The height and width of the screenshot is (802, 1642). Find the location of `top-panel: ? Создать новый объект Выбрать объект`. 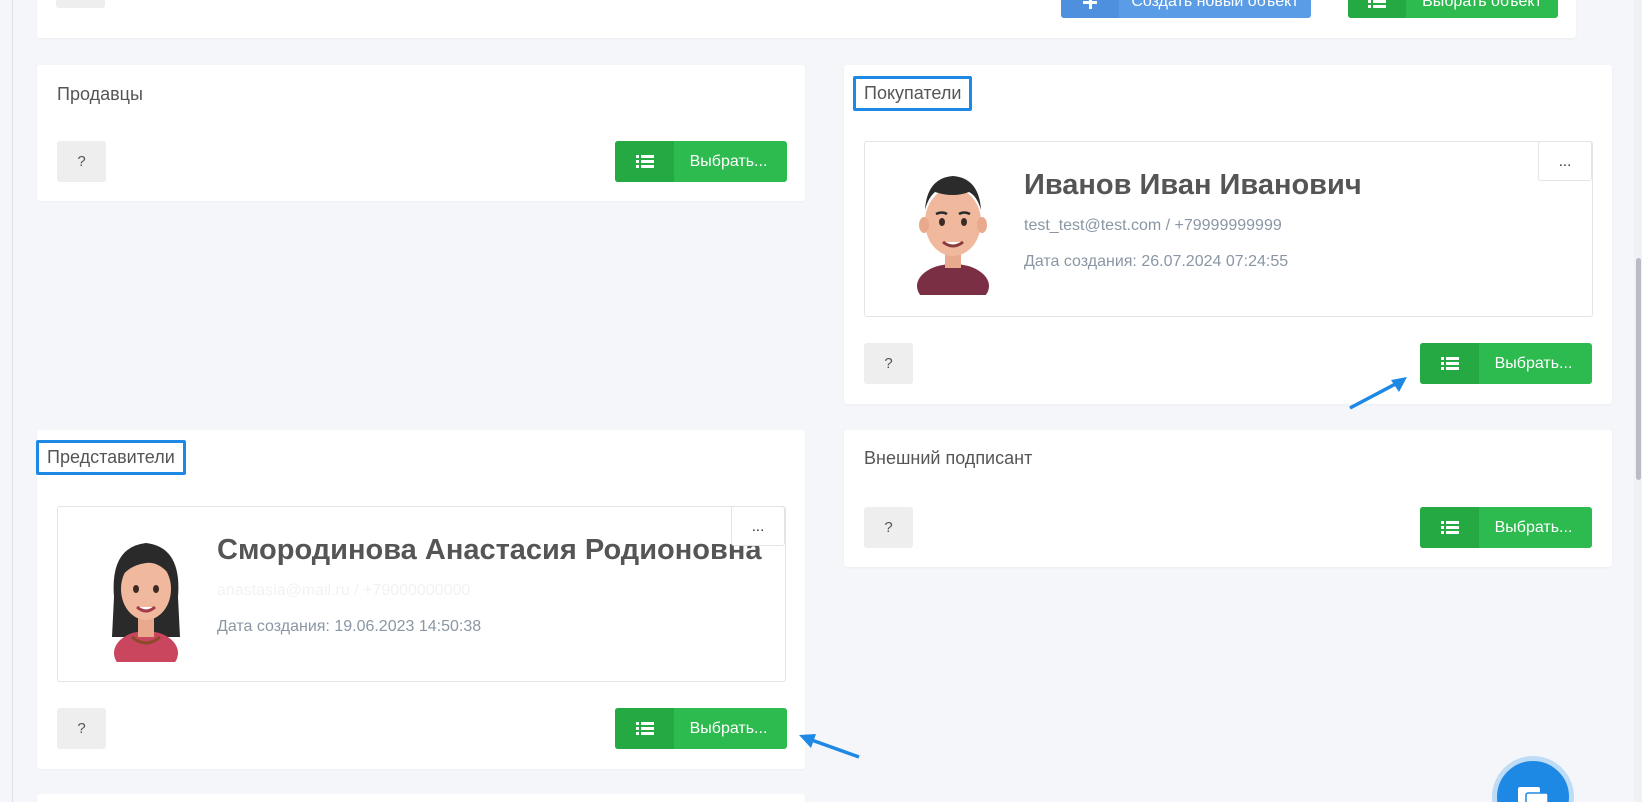

top-panel: ? Создать новый объект Выбрать объект is located at coordinates (806, 19).